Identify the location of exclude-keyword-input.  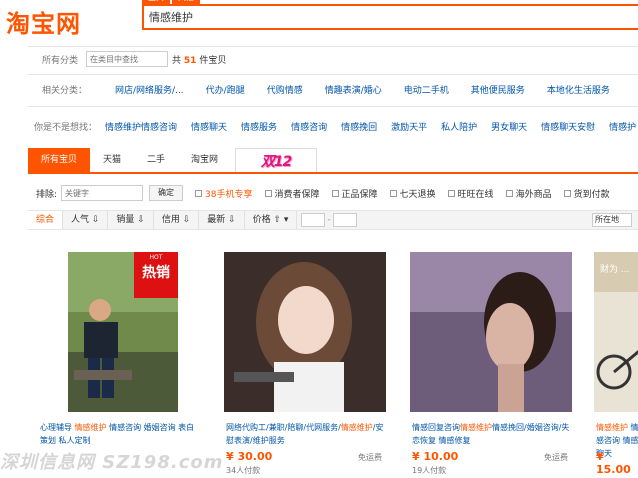
(102, 193).